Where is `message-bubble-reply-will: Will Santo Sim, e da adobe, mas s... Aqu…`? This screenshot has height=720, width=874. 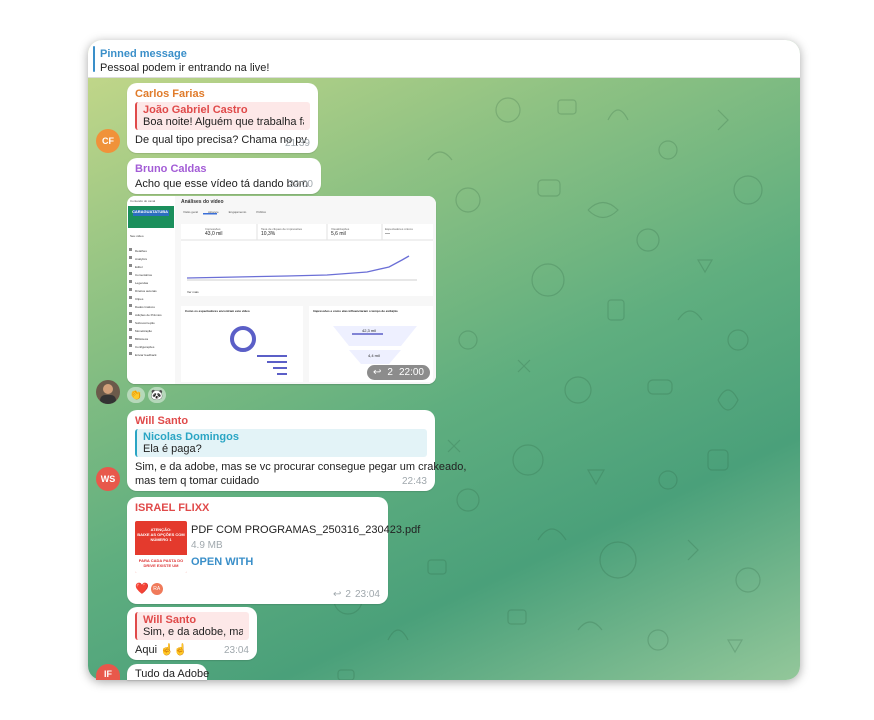 message-bubble-reply-will: Will Santo Sim, e da adobe, mas s... Aqu… is located at coordinates (192, 633).